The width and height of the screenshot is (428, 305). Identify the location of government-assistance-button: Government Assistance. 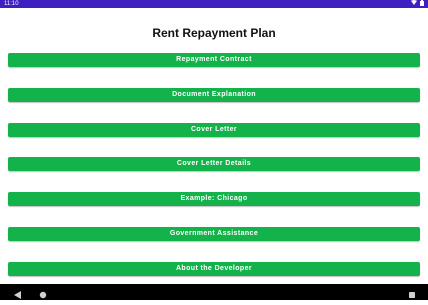
(214, 234).